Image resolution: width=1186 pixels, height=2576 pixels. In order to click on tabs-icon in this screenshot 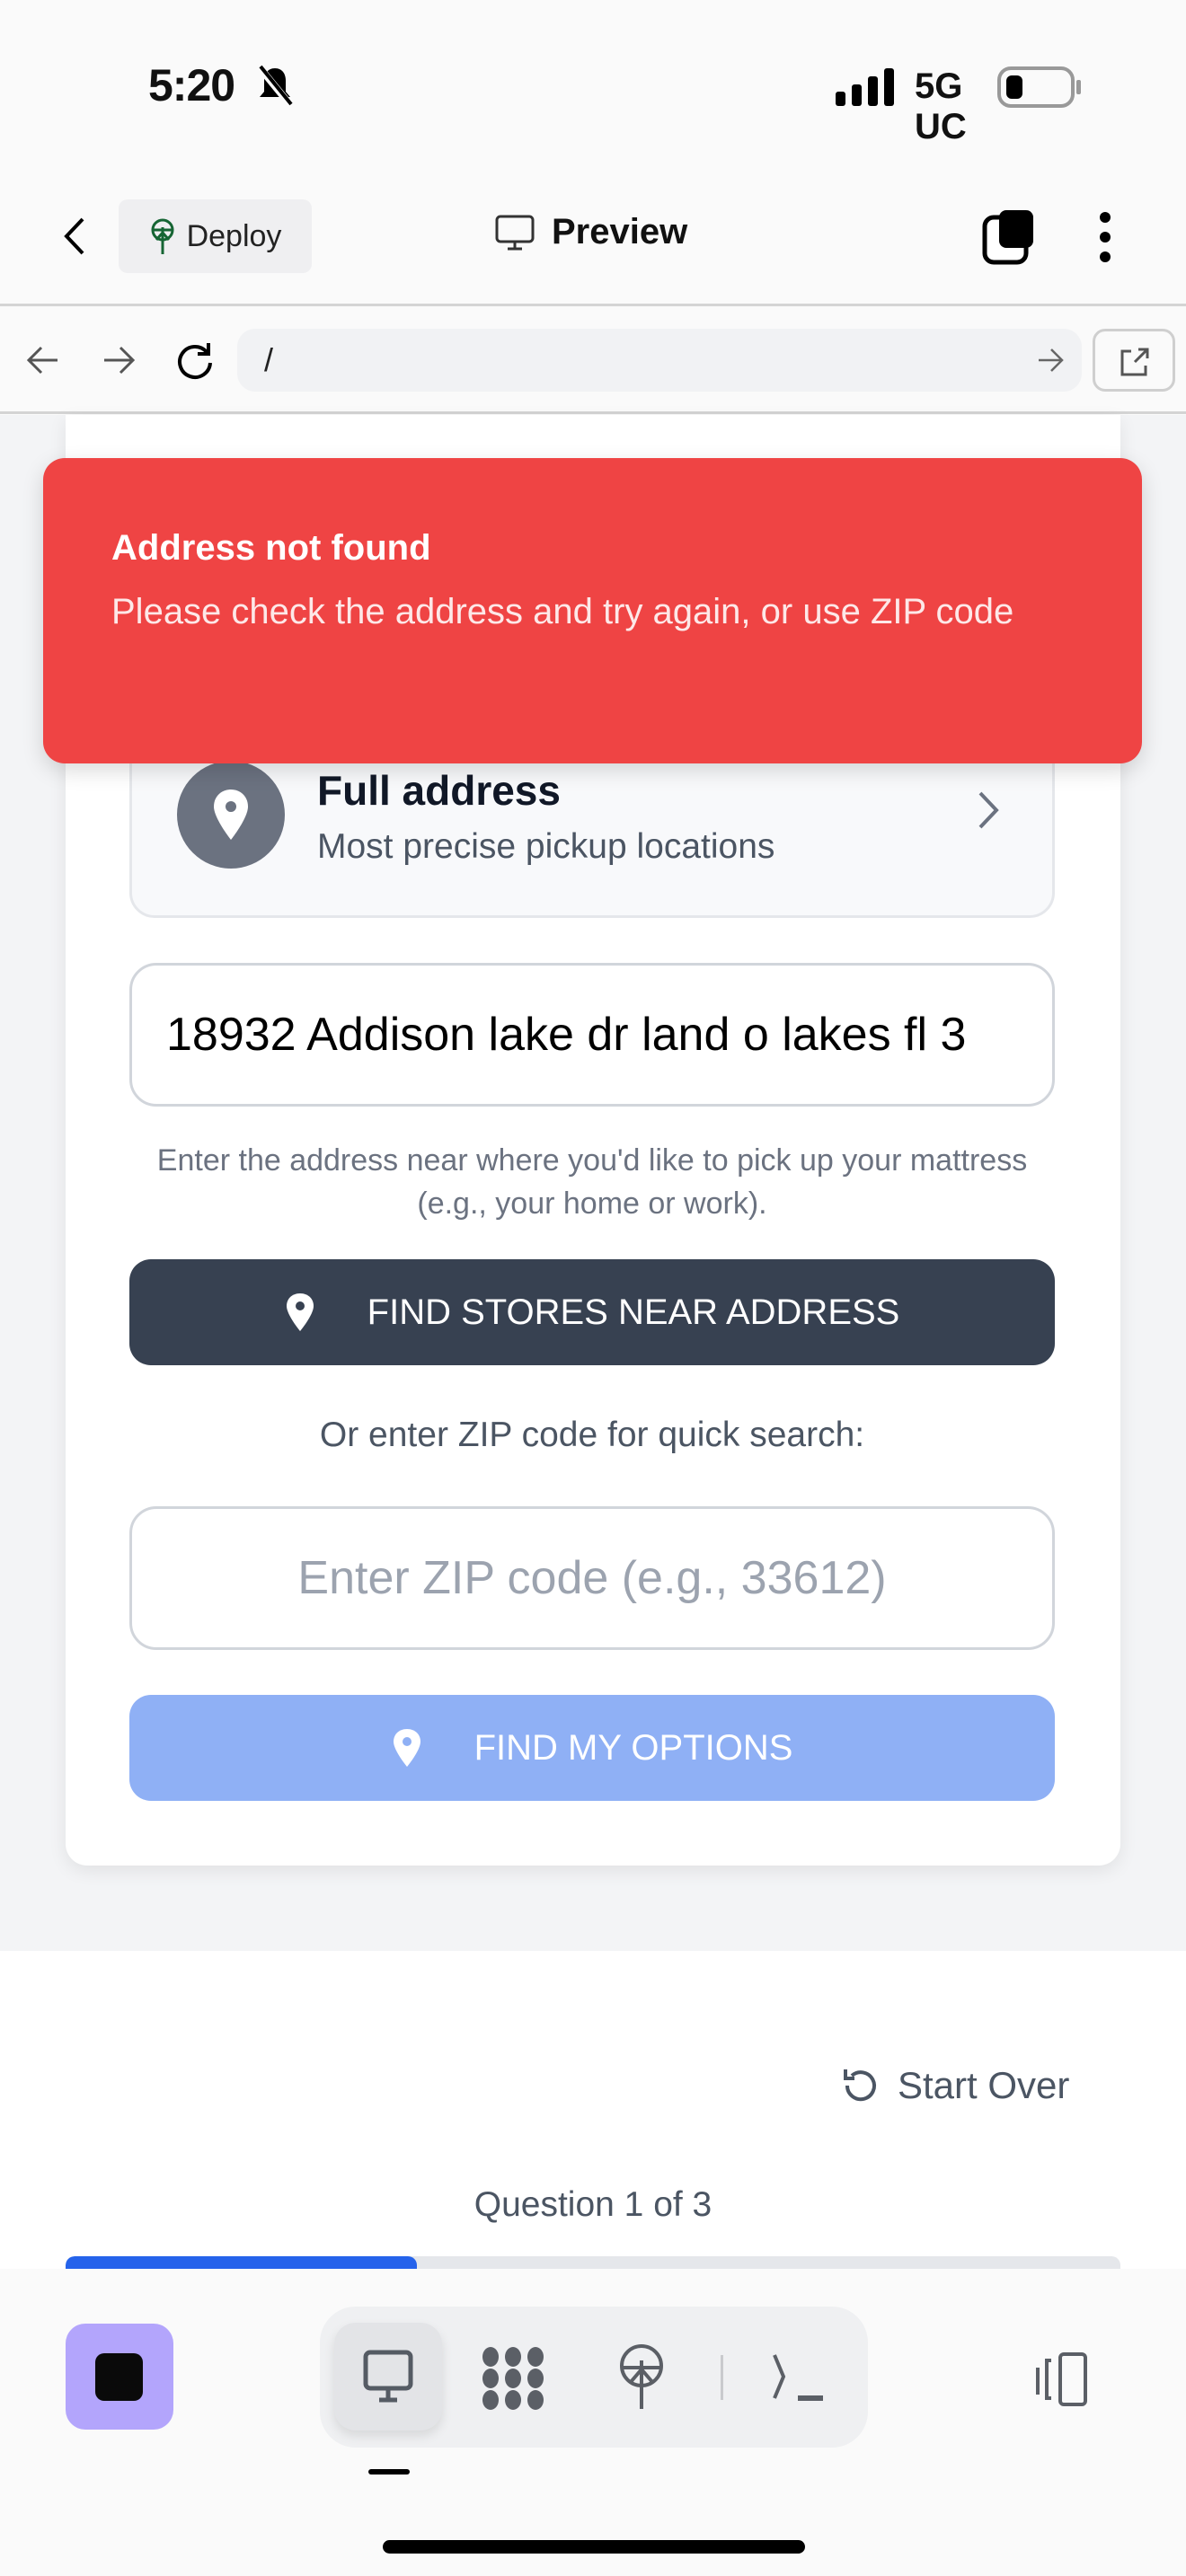, I will do `click(1010, 237)`.